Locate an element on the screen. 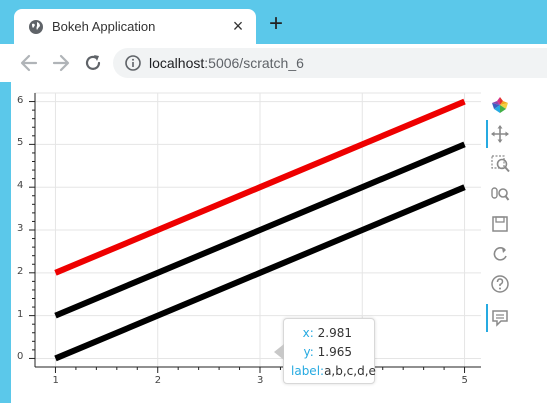 The width and height of the screenshot is (547, 403). bokeh-logo-icon is located at coordinates (500, 105).